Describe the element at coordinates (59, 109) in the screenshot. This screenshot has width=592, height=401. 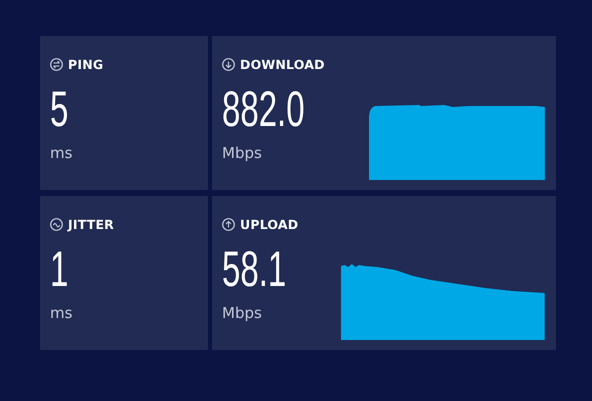
I see `metric-value: 5` at that location.